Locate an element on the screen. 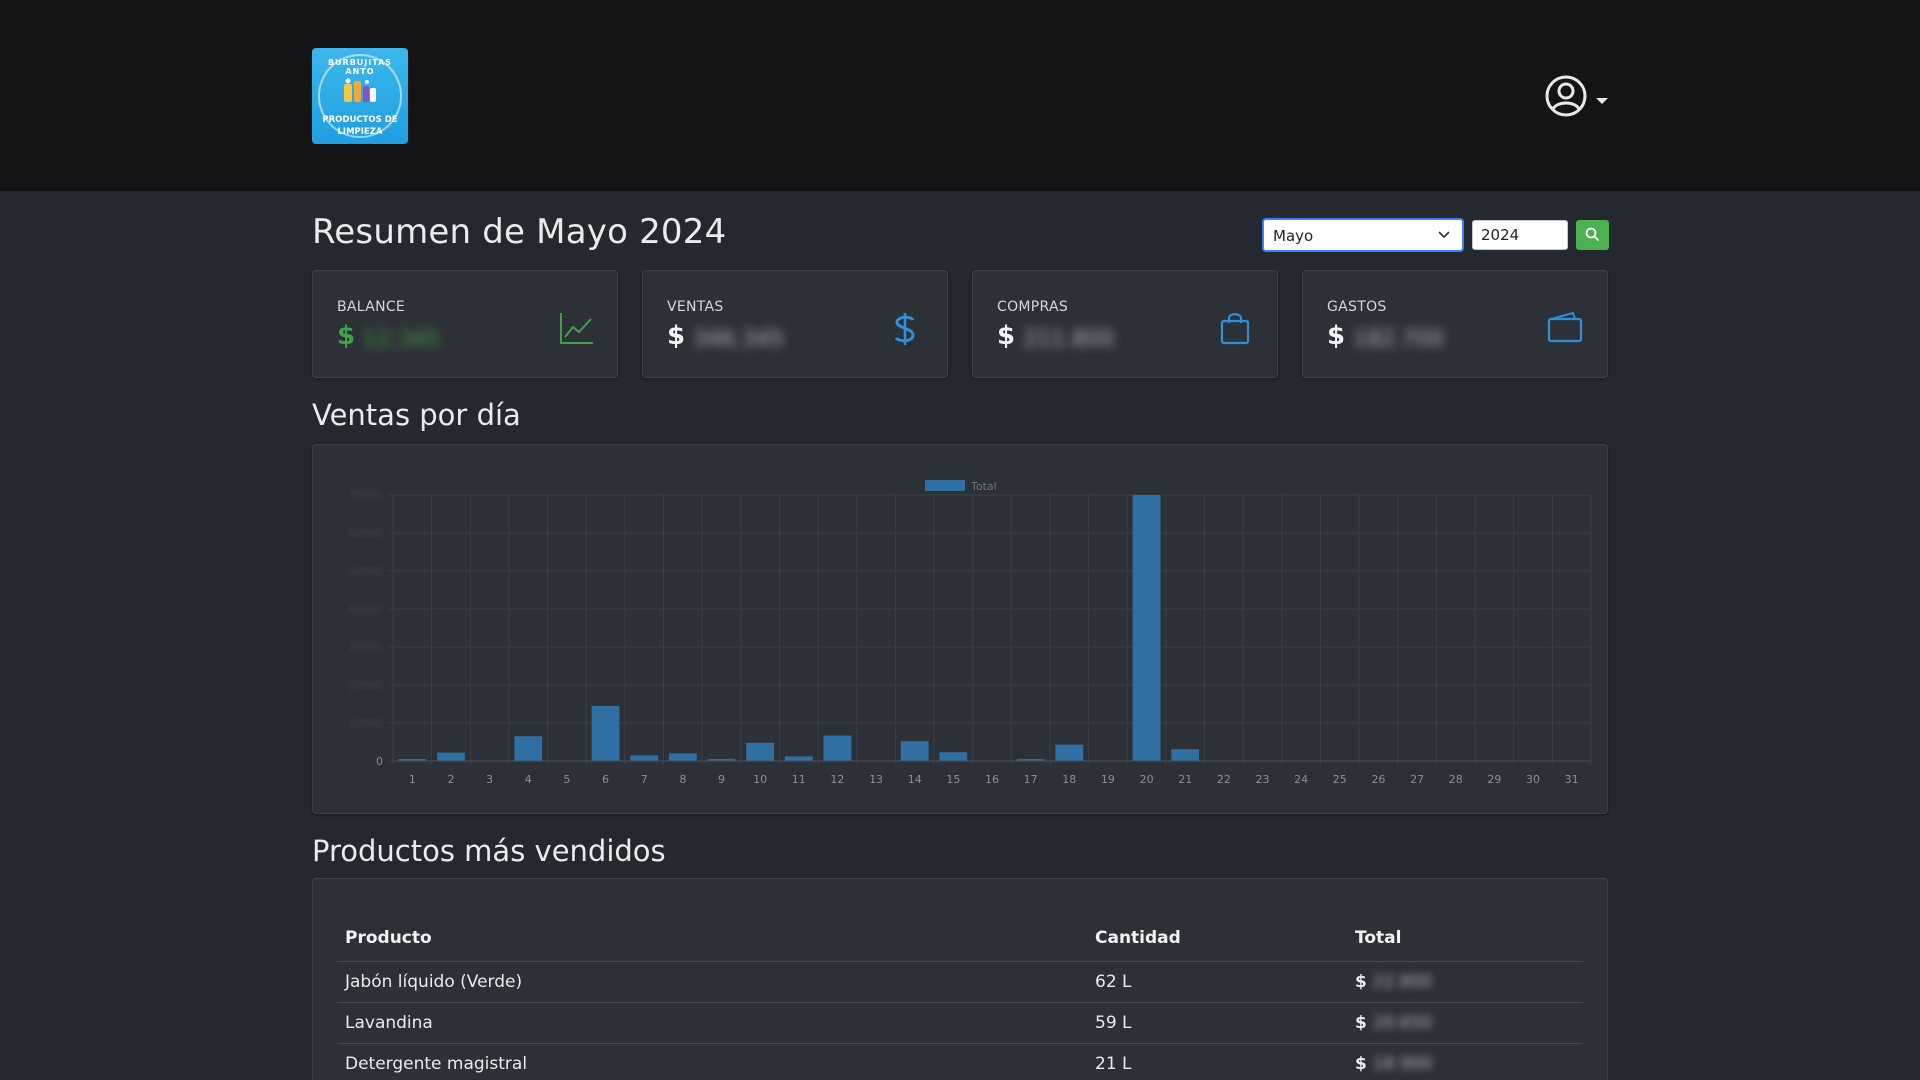  x-tick-label: 22 is located at coordinates (1224, 779).